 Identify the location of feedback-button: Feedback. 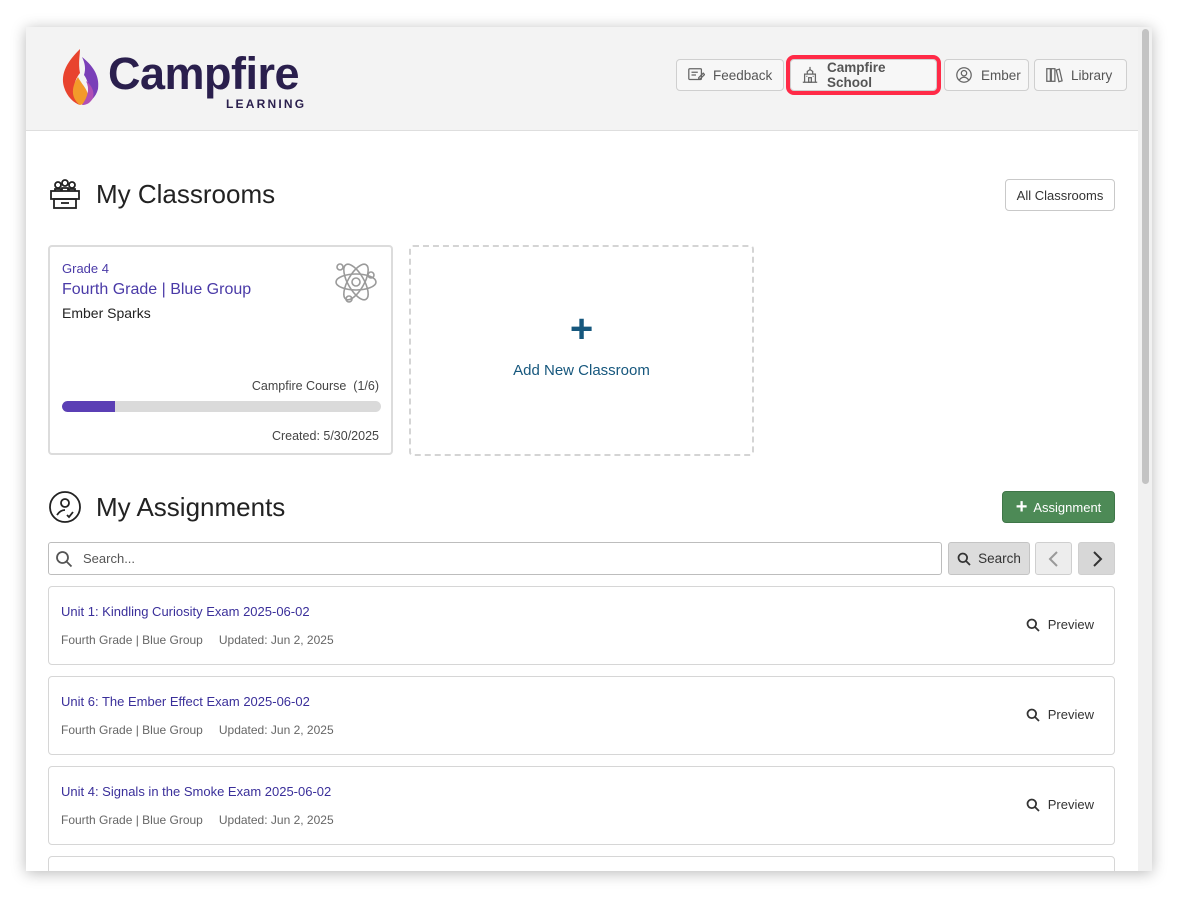
(730, 75).